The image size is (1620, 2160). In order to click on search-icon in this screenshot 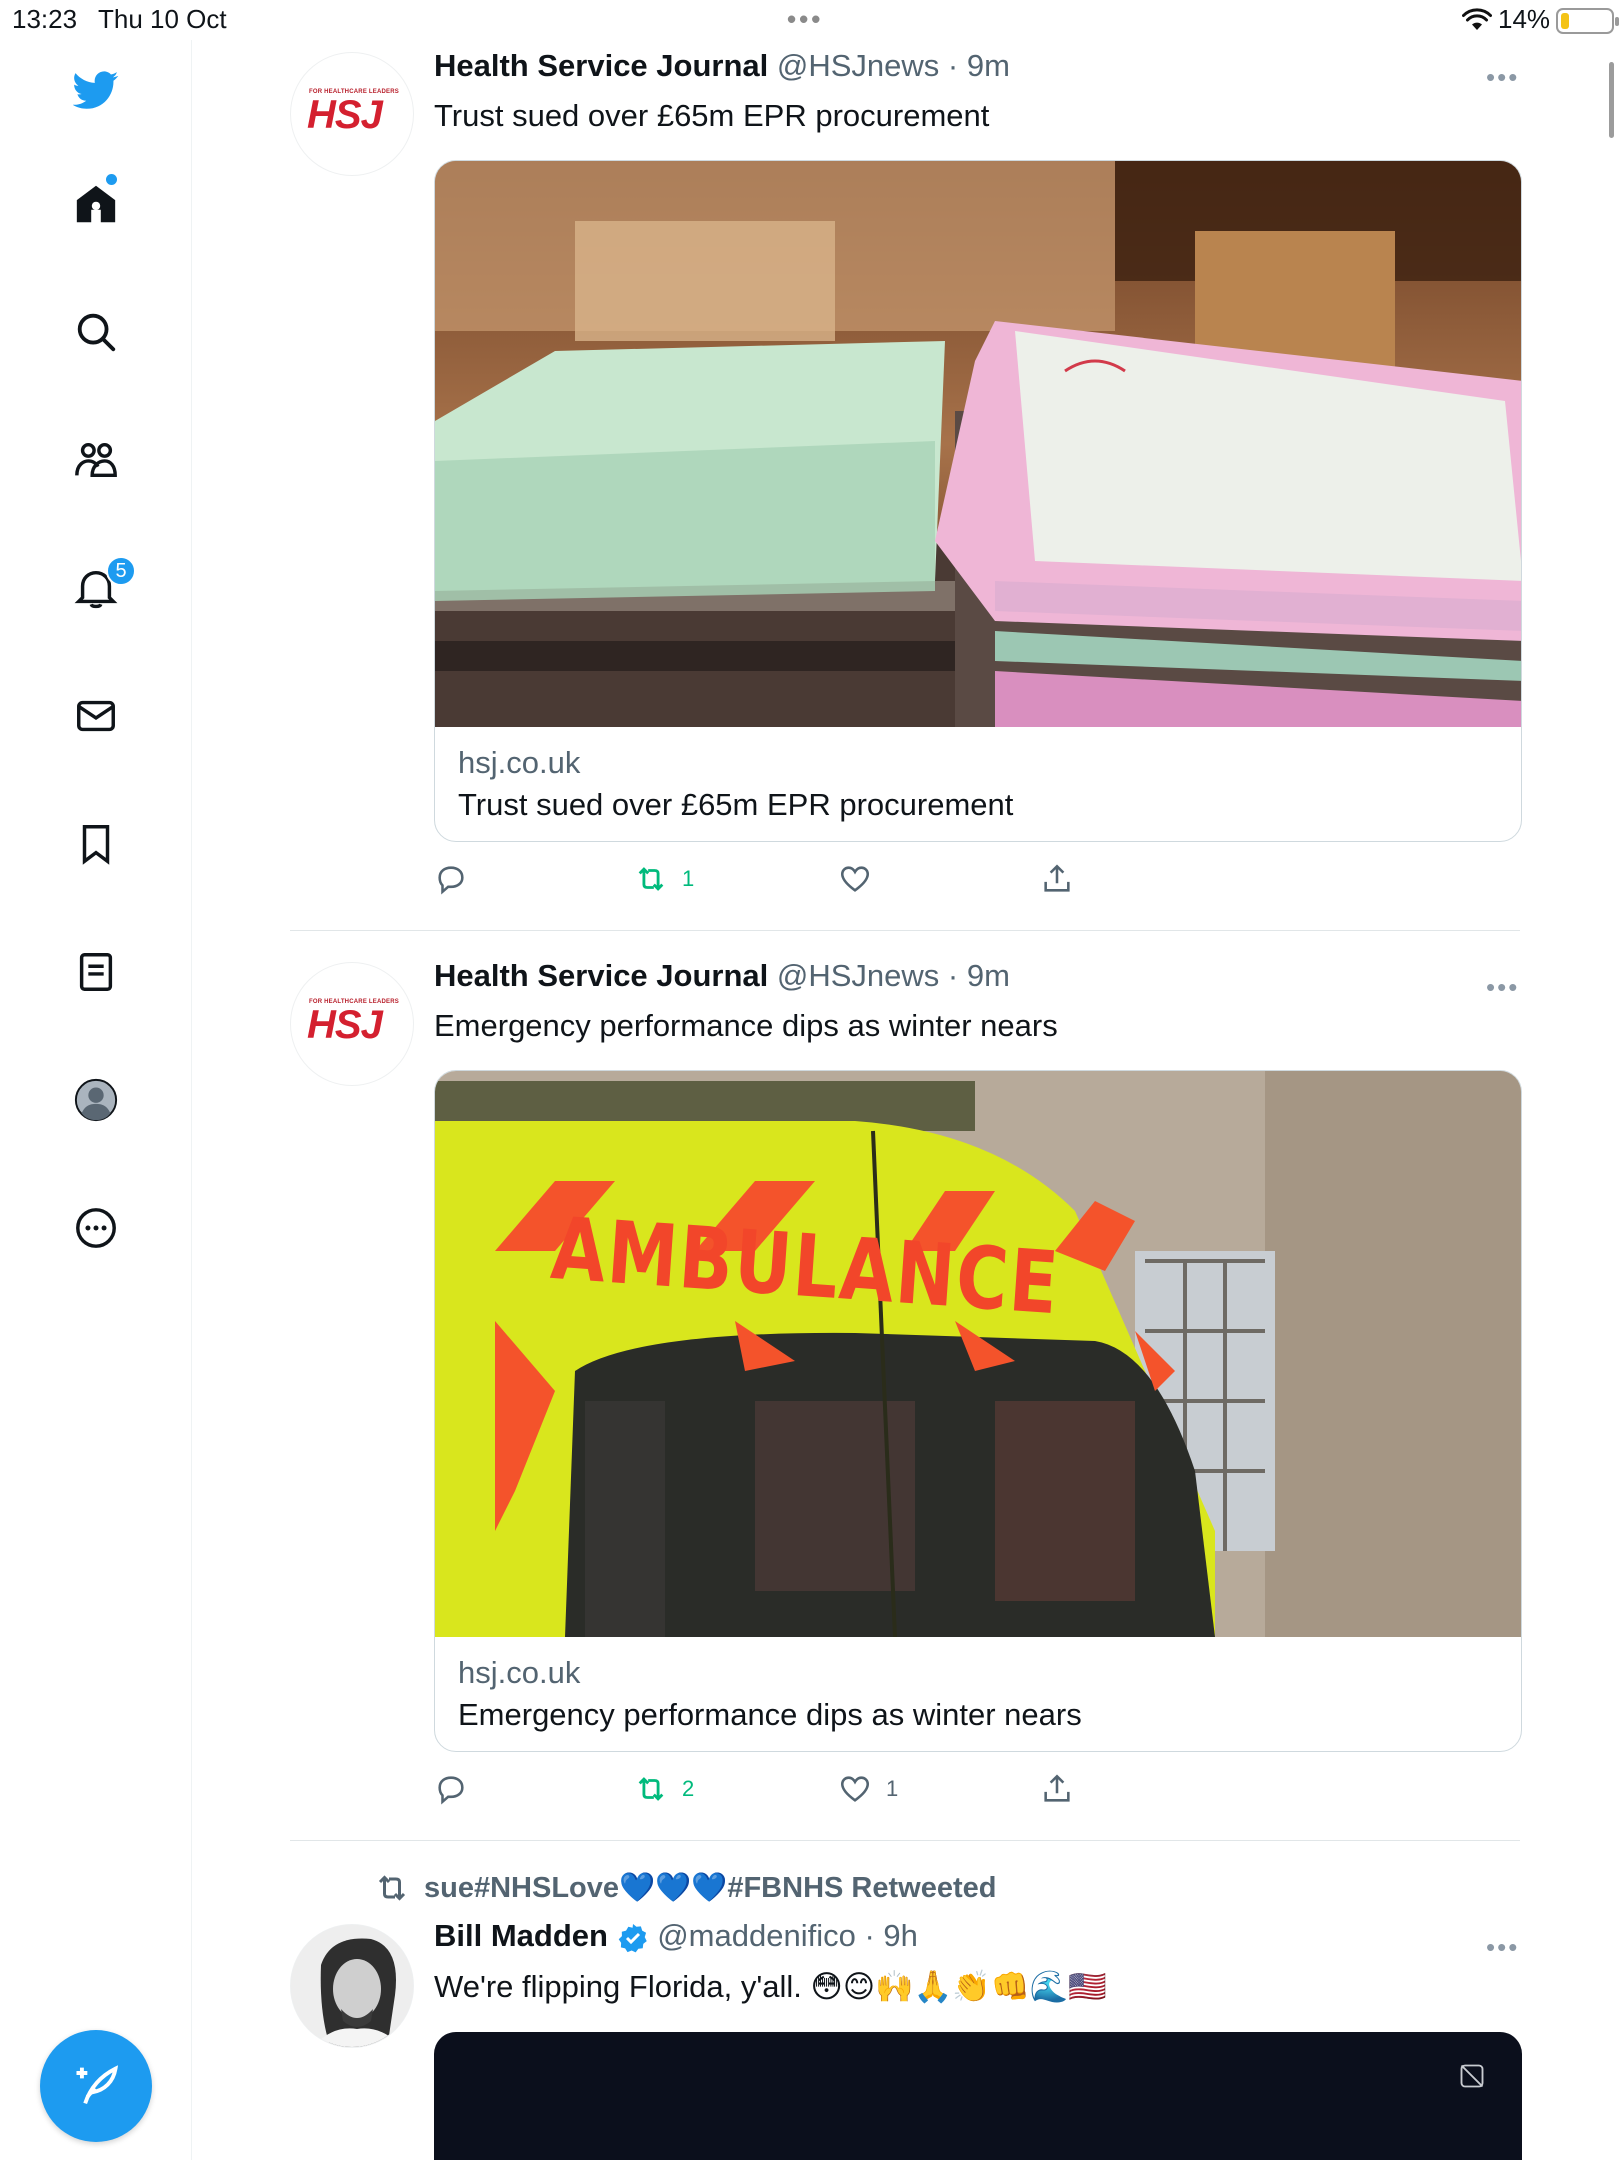, I will do `click(96, 332)`.